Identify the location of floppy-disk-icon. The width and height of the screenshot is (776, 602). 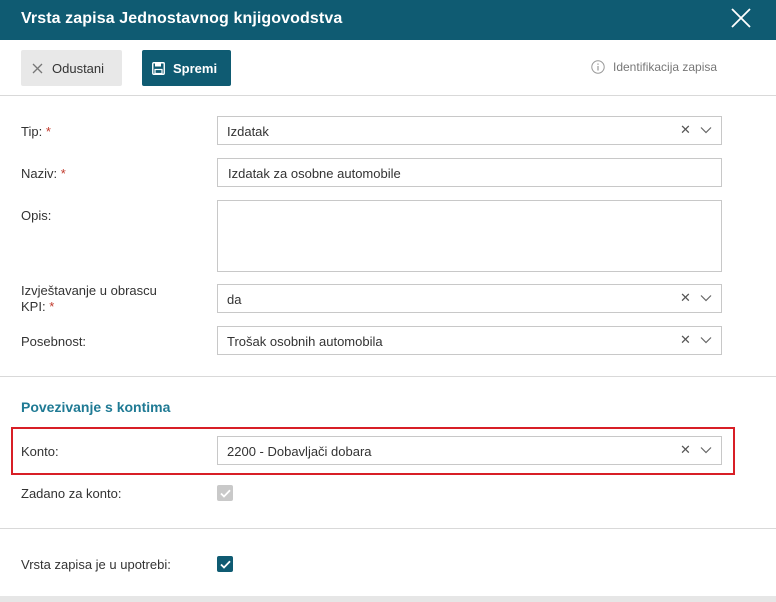
(158, 68).